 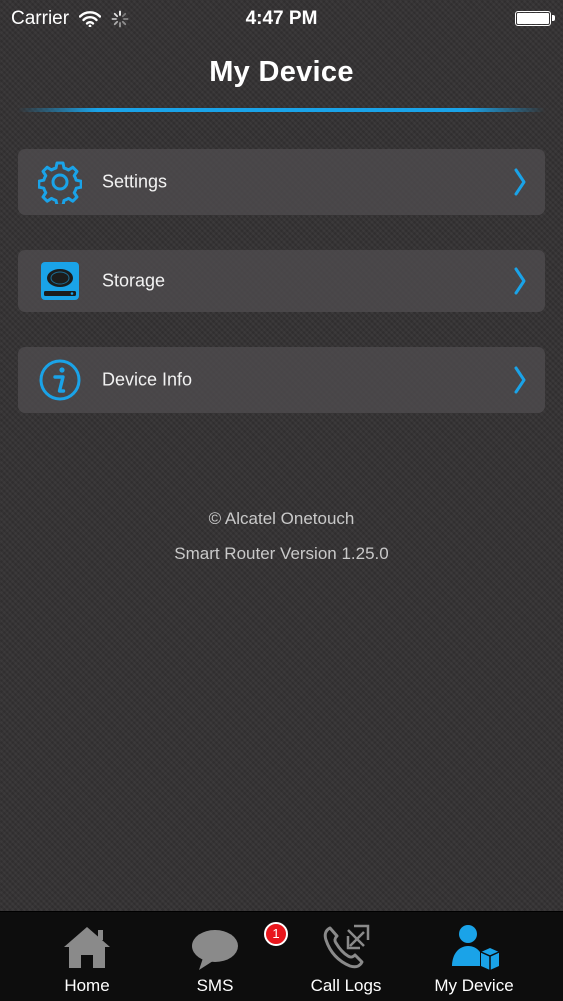 What do you see at coordinates (281, 72) in the screenshot?
I see `page-title: My Device` at bounding box center [281, 72].